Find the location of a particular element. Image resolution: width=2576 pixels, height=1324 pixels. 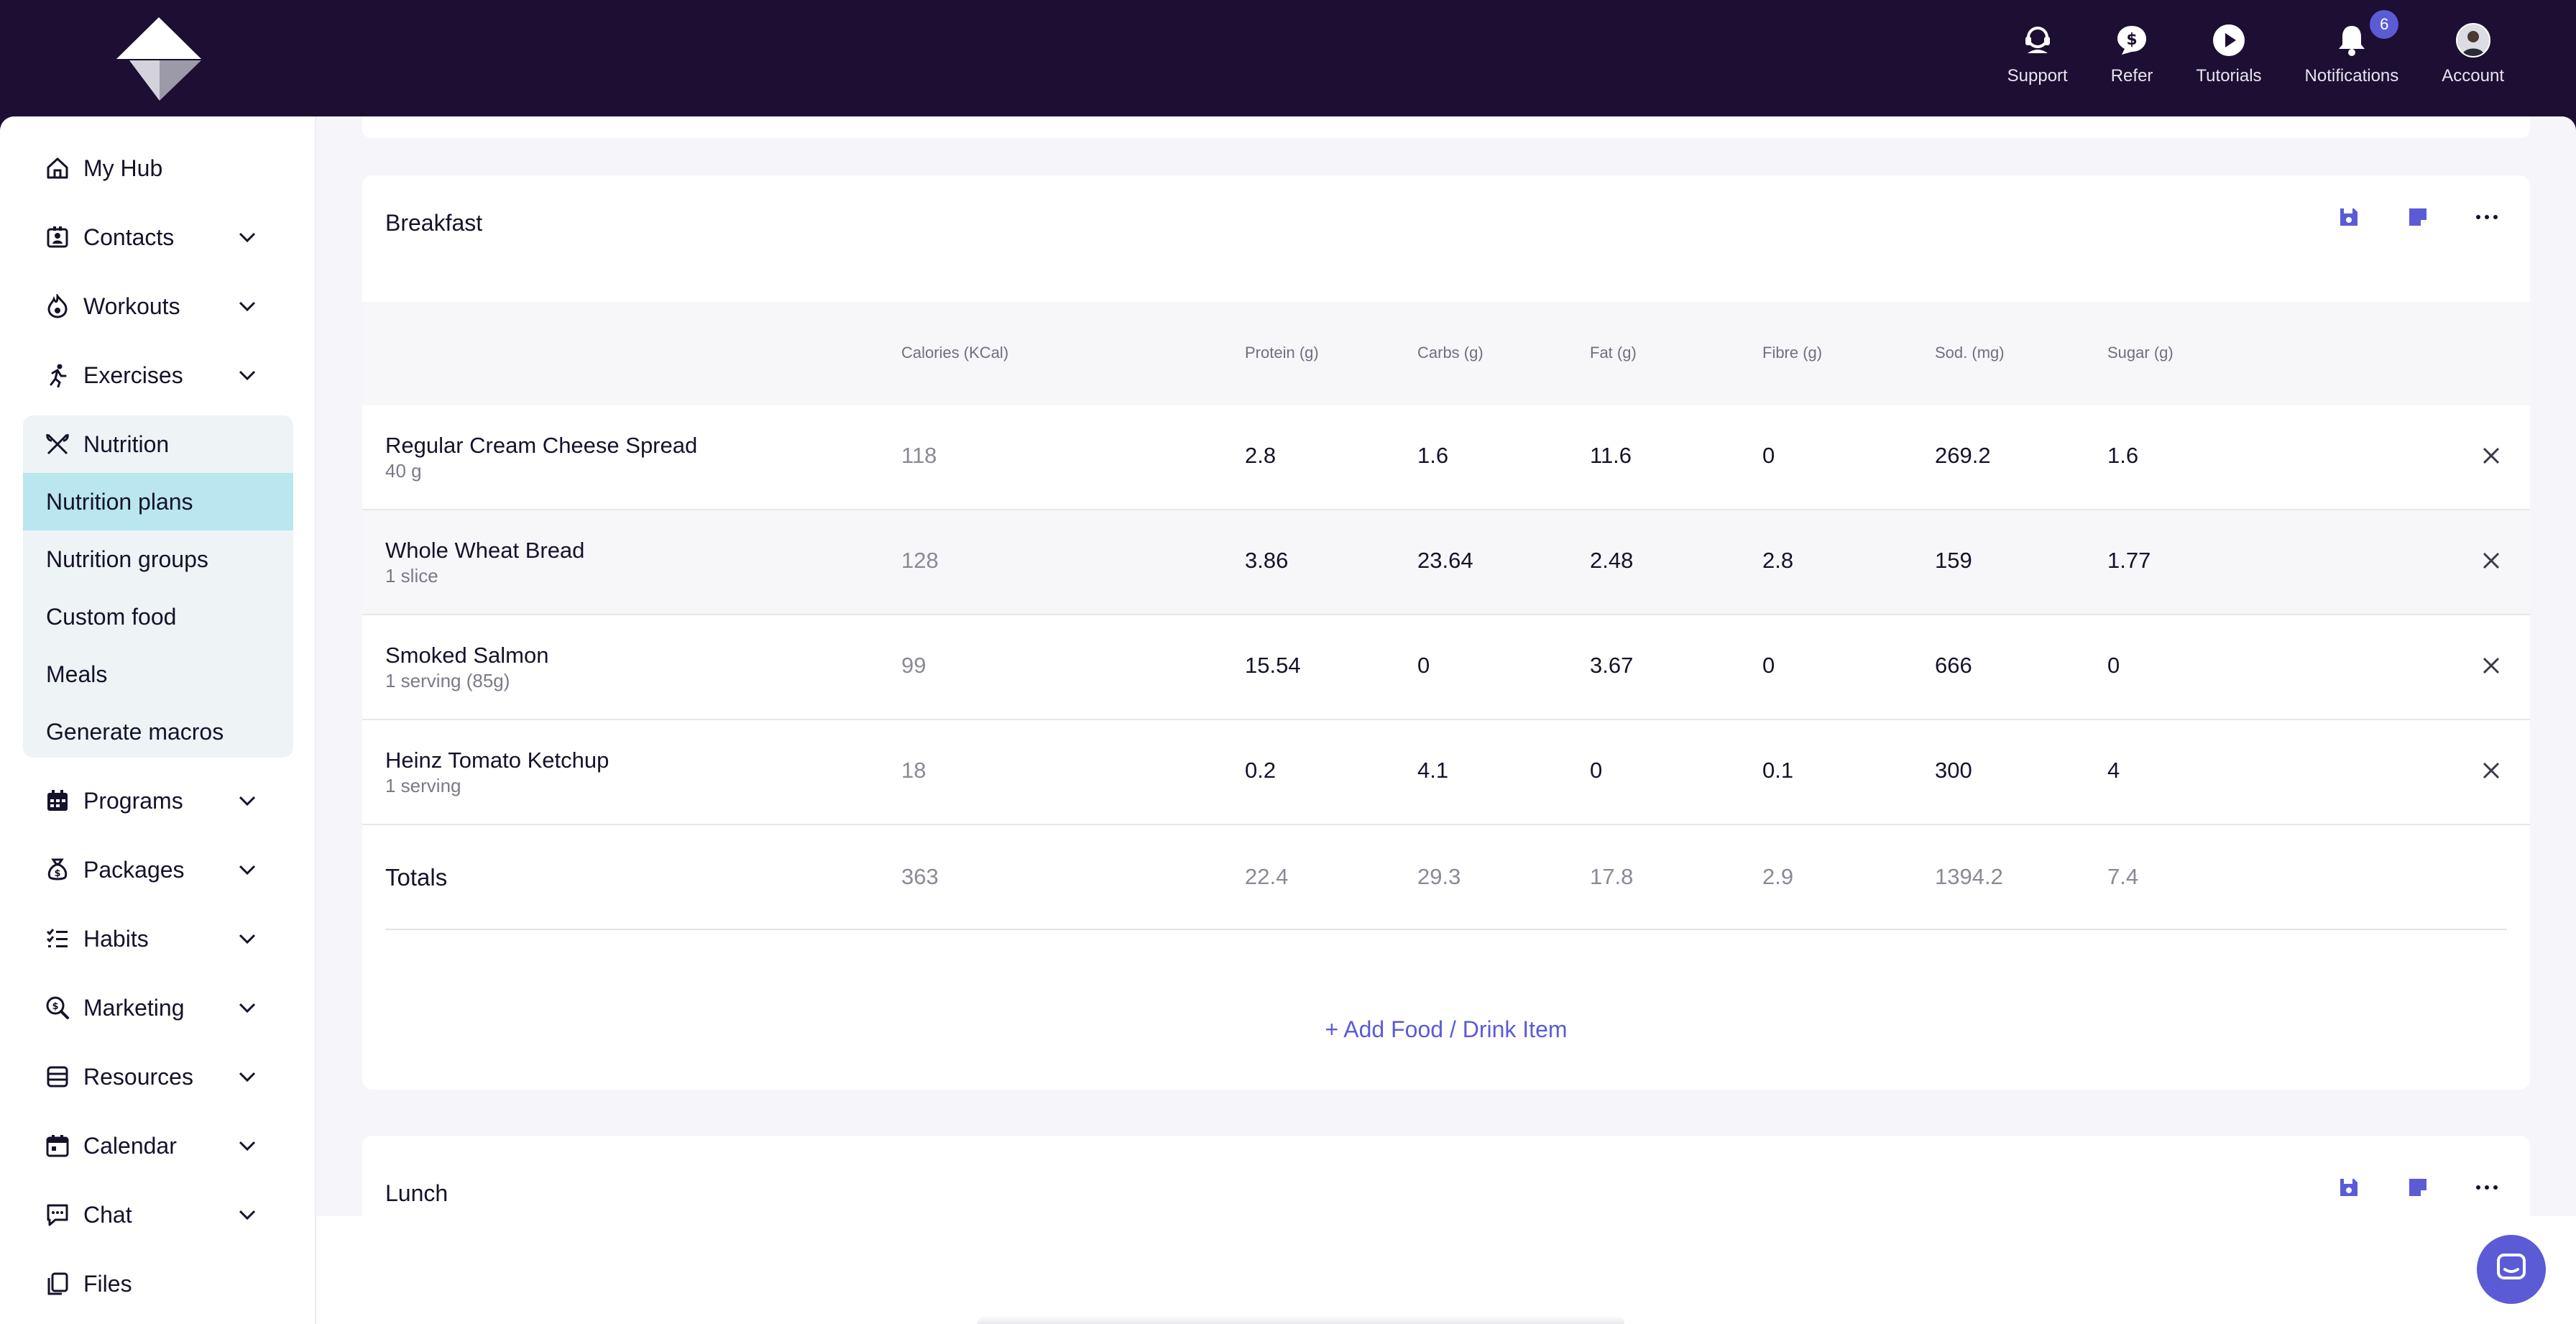

sidebar-subitem-nutrition-plans: Nutrition plans is located at coordinates (158, 501).